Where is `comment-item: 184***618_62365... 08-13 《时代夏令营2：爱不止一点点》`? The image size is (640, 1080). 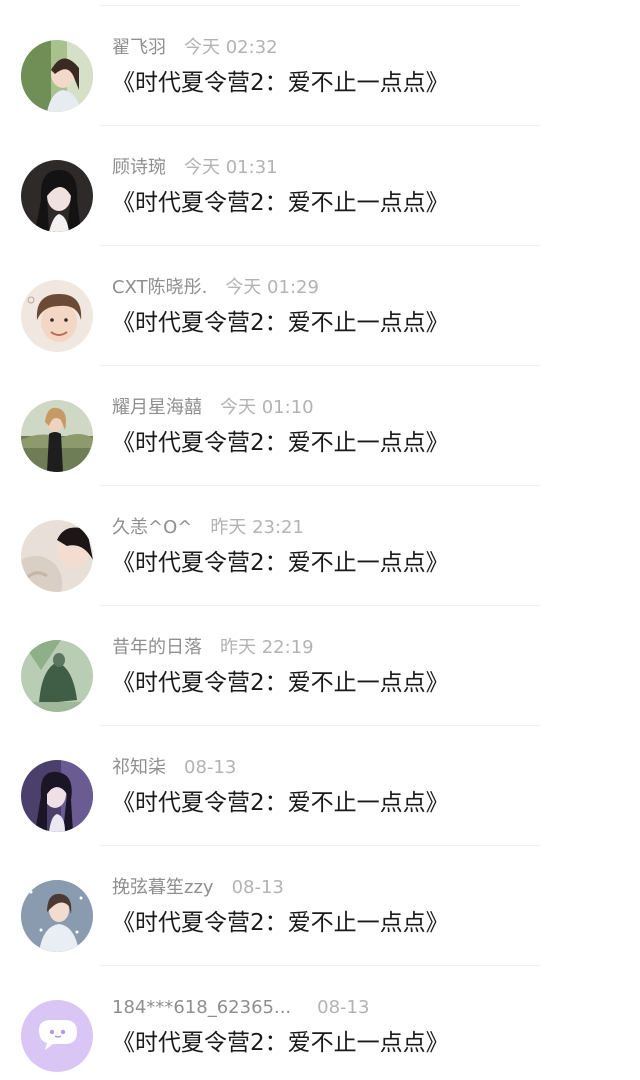 comment-item: 184***618_62365... 08-13 《时代夏令营2：爱不止一点点》 is located at coordinates (320, 1020).